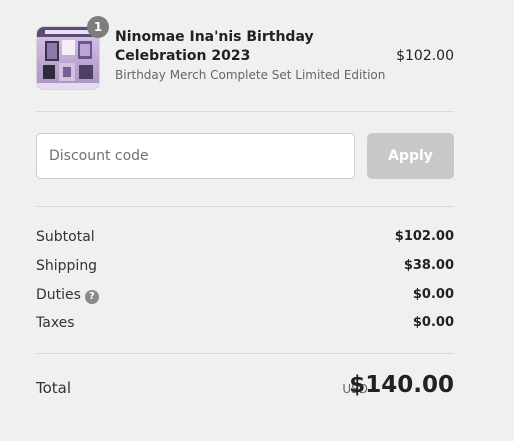 The image size is (514, 441). Describe the element at coordinates (245, 239) in the screenshot. I see `subtotal-row: Subtotal $102.00` at that location.